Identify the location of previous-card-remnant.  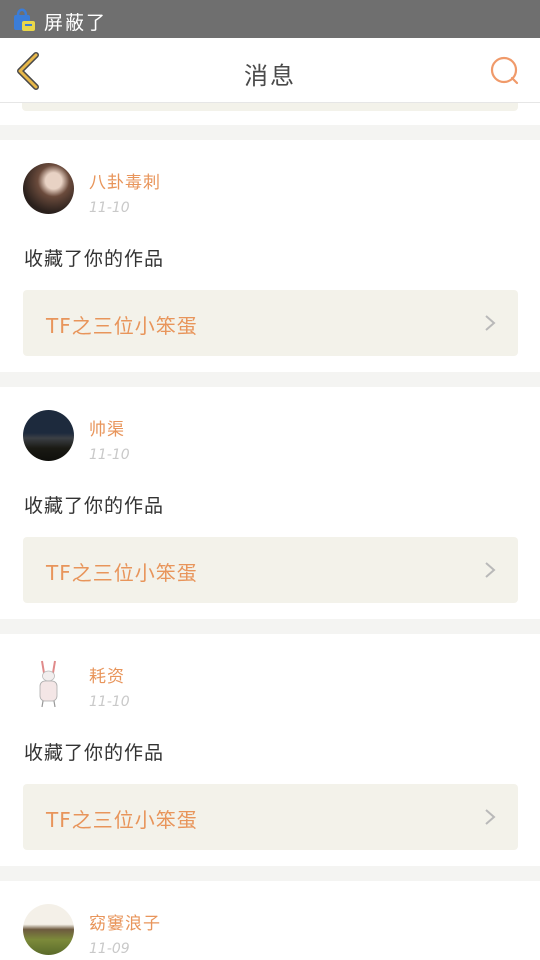
(270, 114).